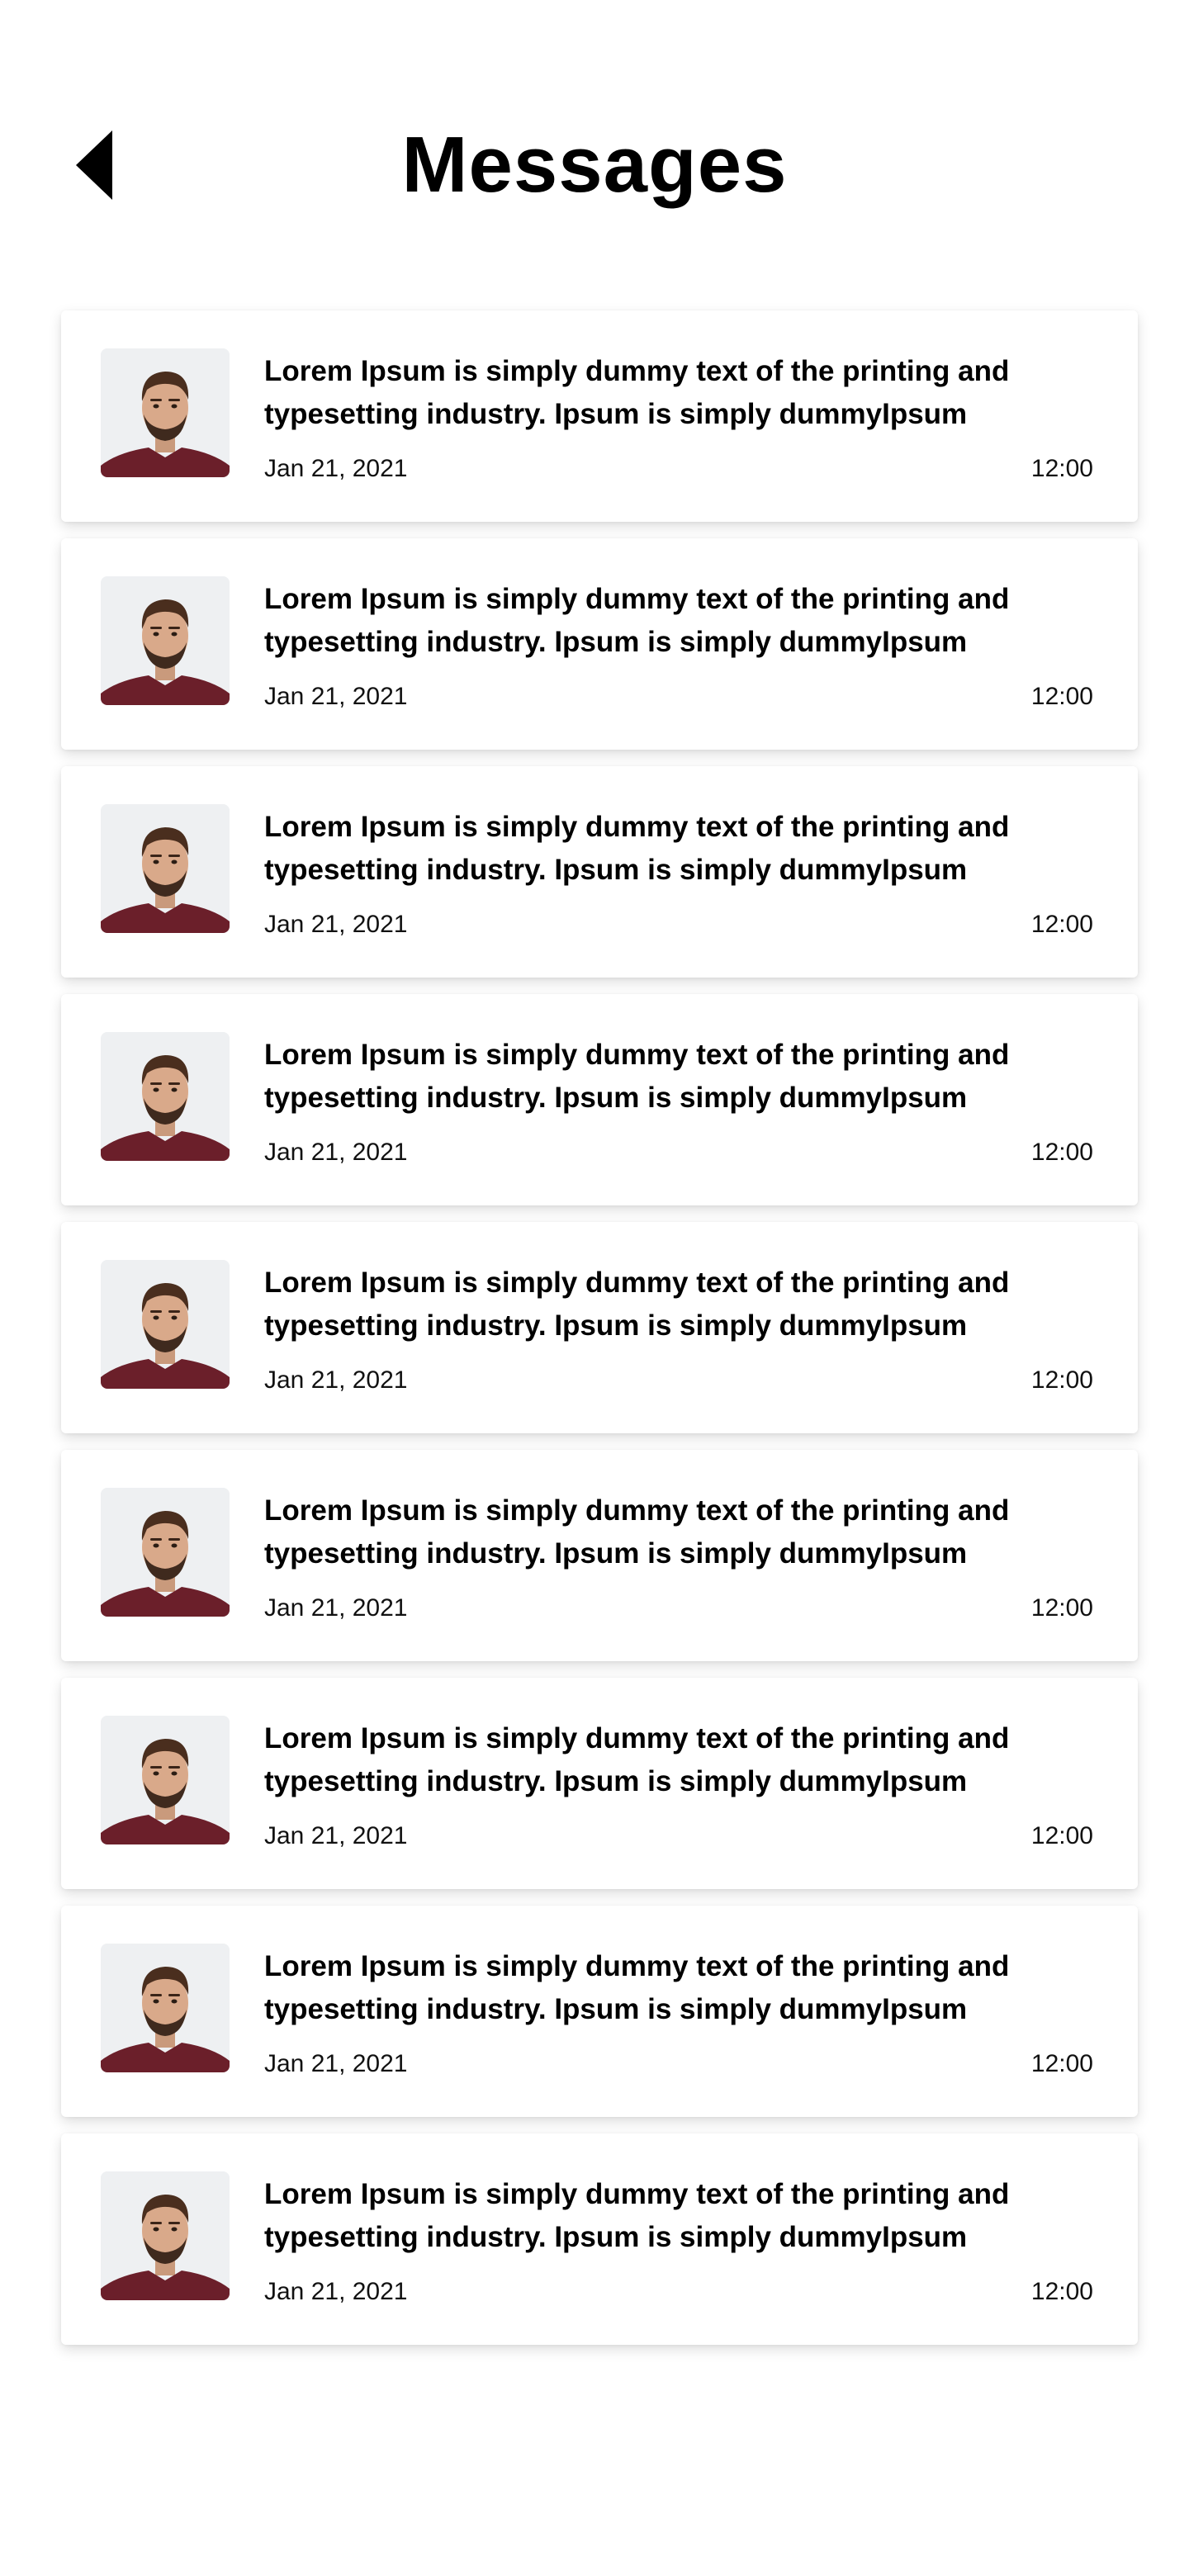 This screenshot has height=2576, width=1189. I want to click on page-title: Messages, so click(594, 165).